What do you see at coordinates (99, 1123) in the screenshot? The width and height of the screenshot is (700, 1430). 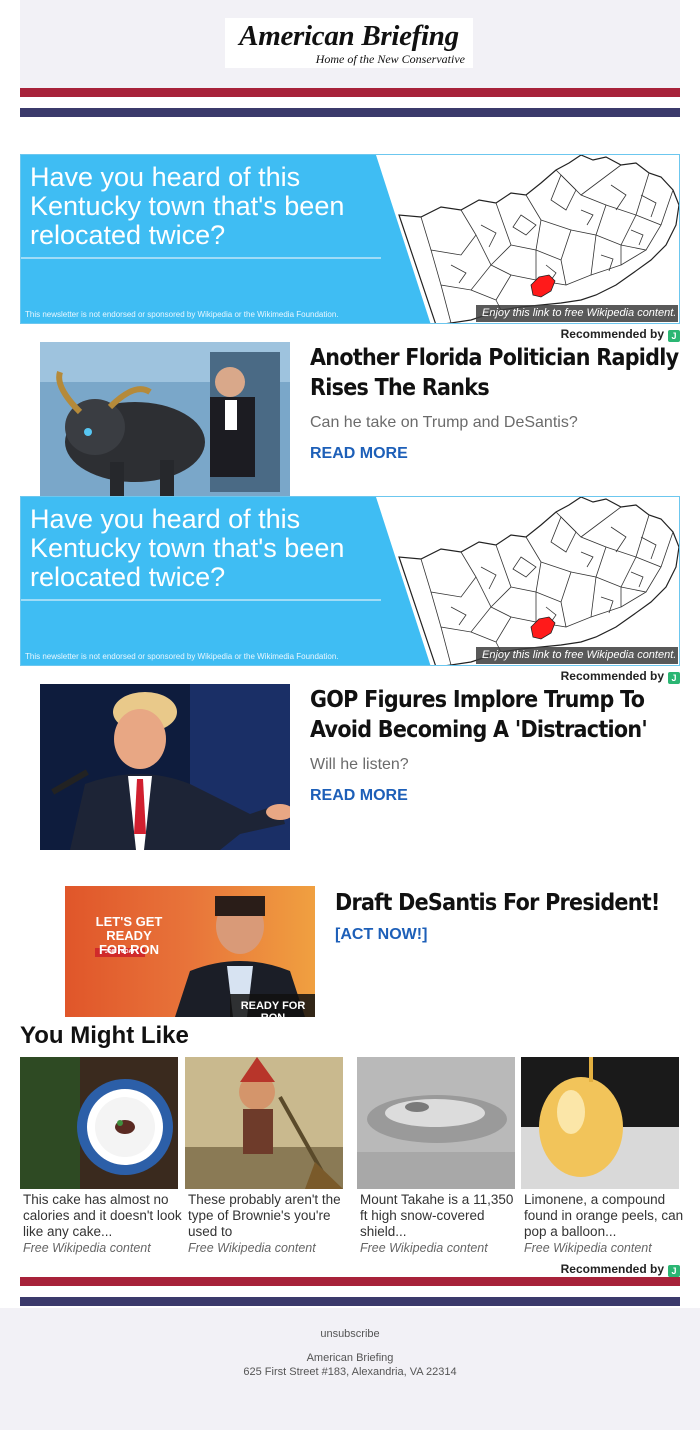 I see `plate-photo-icon` at bounding box center [99, 1123].